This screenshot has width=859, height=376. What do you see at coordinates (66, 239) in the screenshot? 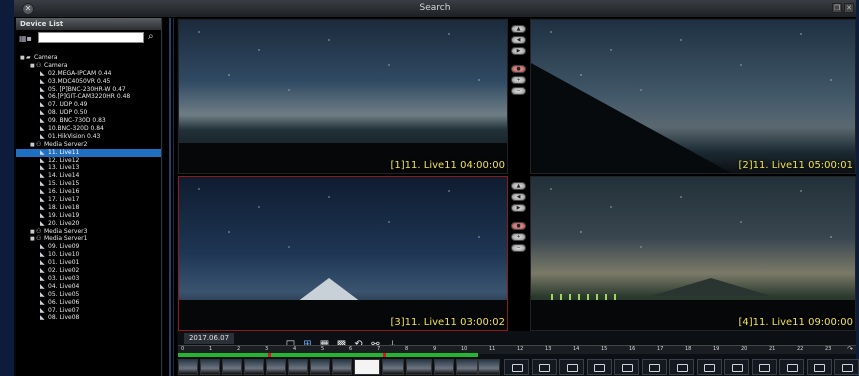
I see `tree-item-label: Media Server1` at bounding box center [66, 239].